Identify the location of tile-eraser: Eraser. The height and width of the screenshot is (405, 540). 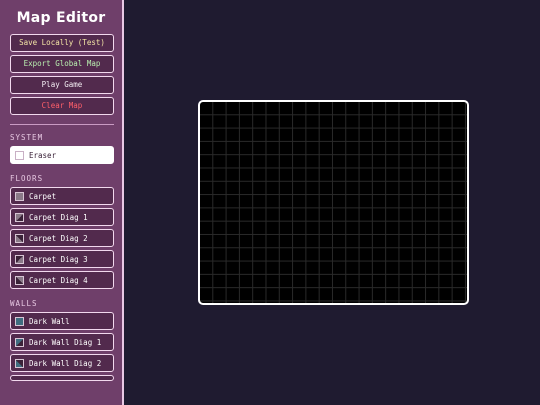
(62, 155).